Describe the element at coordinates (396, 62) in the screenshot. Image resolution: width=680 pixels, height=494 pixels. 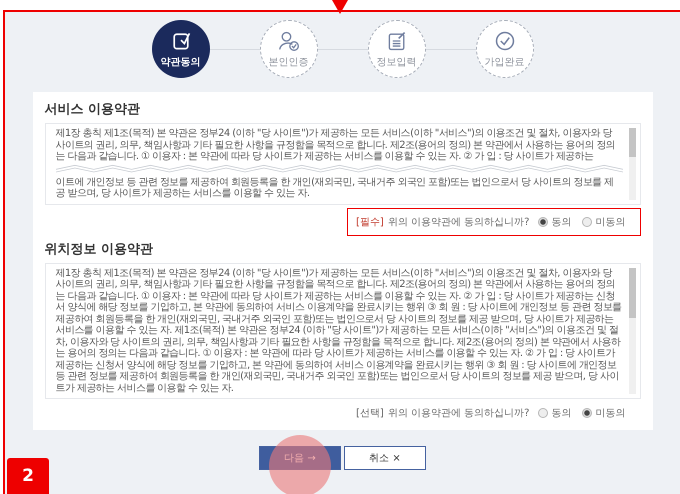
I see `step-label: 정보입력` at that location.